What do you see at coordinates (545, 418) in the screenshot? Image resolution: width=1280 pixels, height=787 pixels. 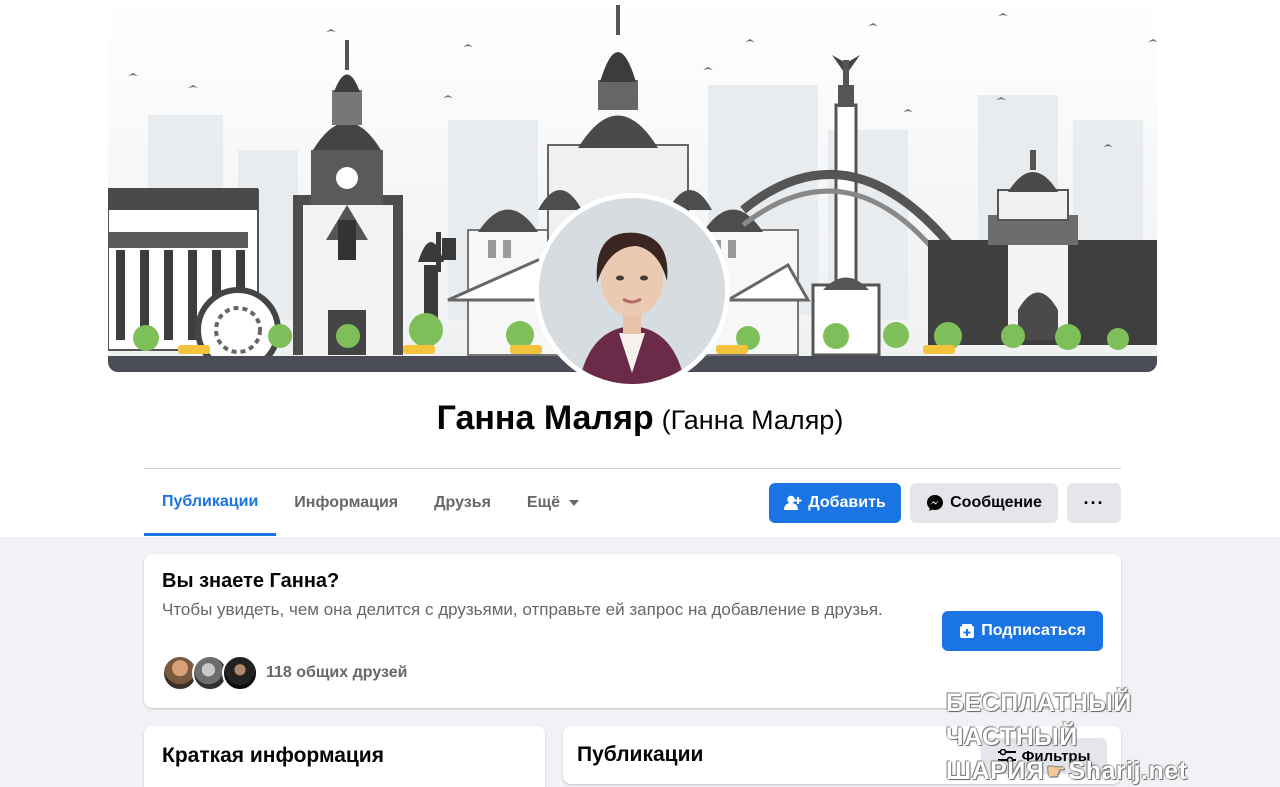 I see `profile-name-main: Ганна Маляр` at bounding box center [545, 418].